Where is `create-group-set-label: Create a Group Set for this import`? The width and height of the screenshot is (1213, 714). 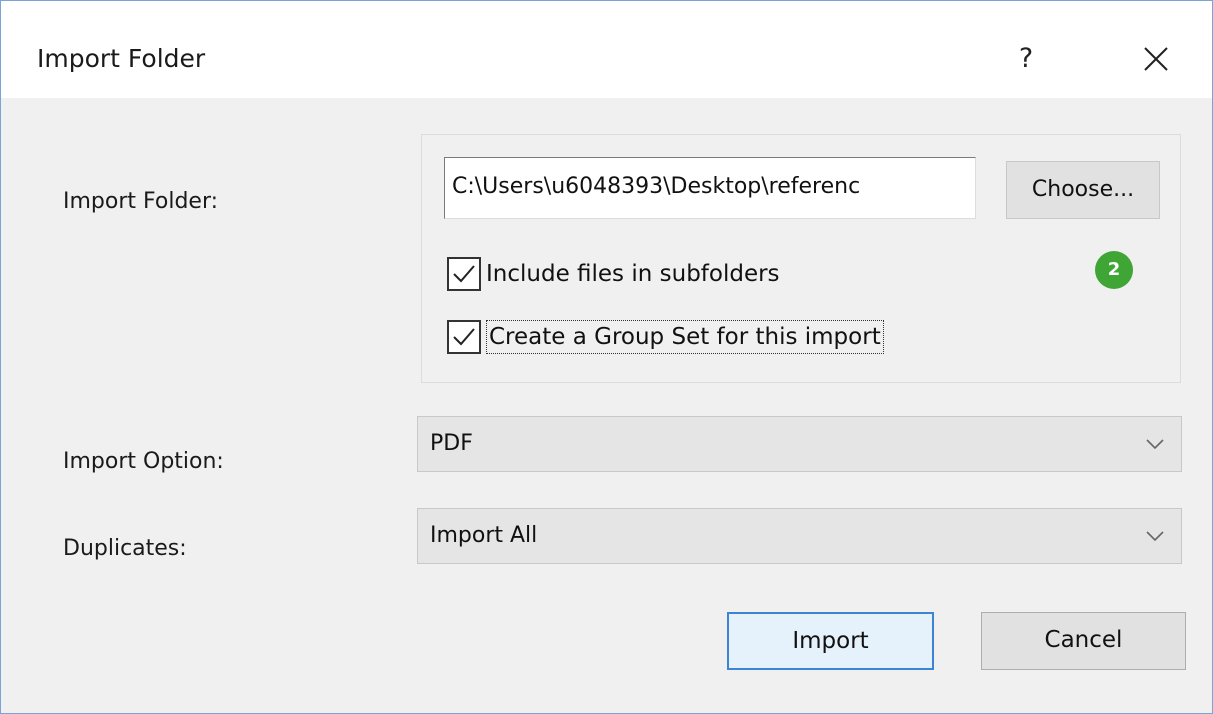
create-group-set-label: Create a Group Set for this import is located at coordinates (685, 337).